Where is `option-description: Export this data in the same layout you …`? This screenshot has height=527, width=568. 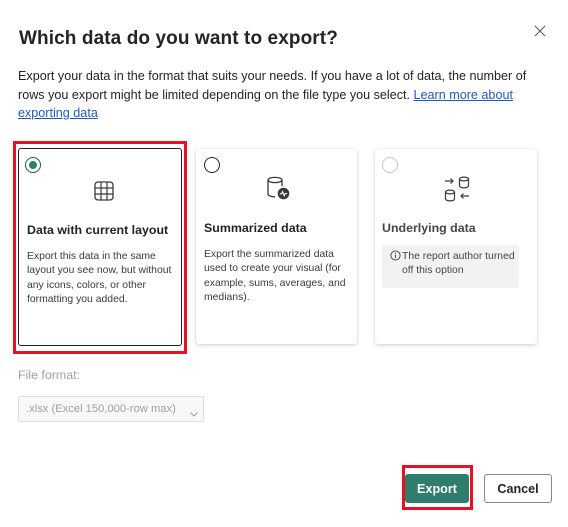 option-description: Export this data in the same layout you … is located at coordinates (99, 278).